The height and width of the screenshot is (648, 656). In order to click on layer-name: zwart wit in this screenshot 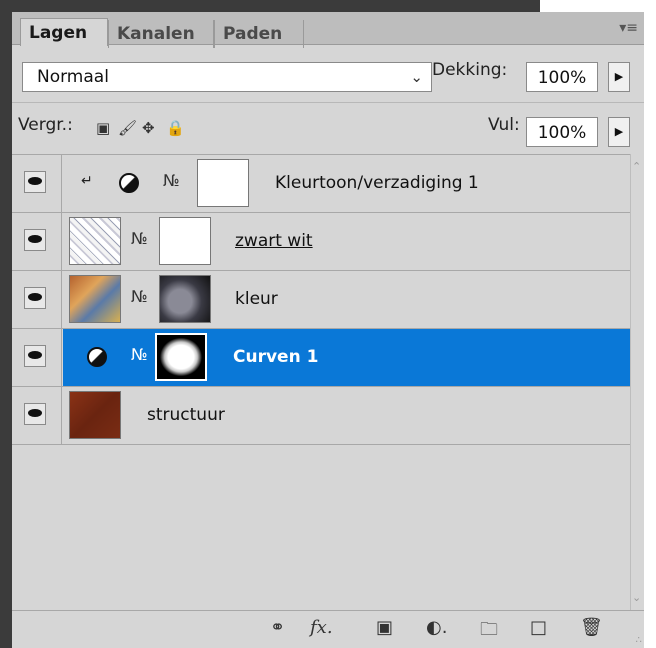, I will do `click(274, 241)`.